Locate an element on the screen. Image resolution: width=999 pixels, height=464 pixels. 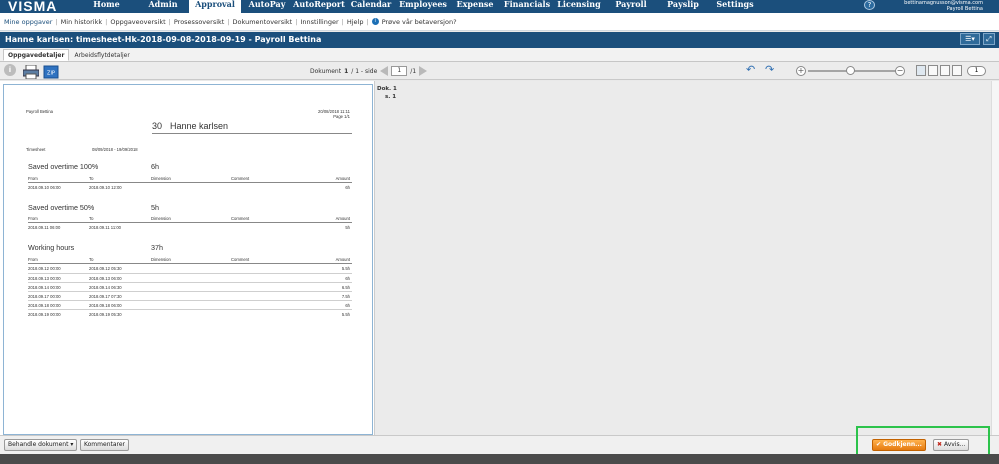
thumb-page-label: s. 1 is located at coordinates (390, 97).